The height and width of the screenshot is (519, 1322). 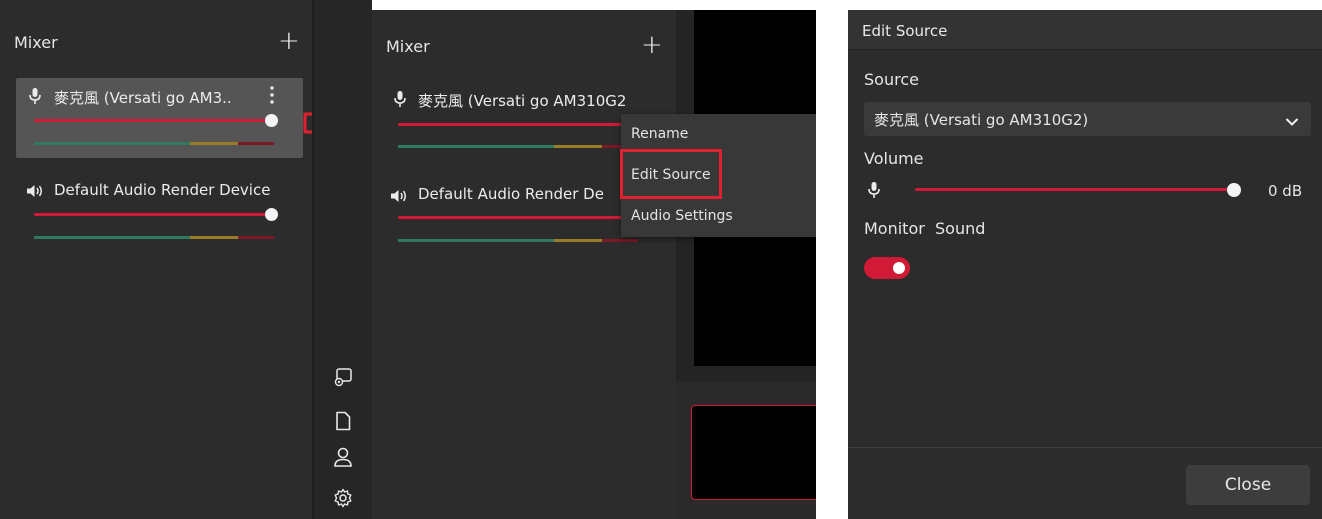 What do you see at coordinates (343, 457) in the screenshot?
I see `user-icon` at bounding box center [343, 457].